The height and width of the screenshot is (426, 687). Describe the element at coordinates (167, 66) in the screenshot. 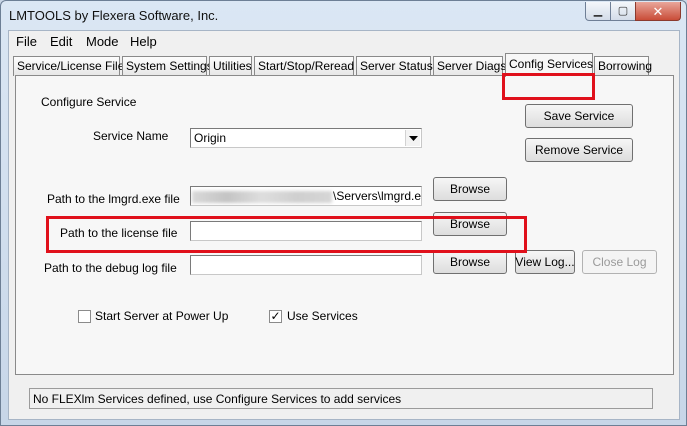

I see `tab-system-settings: System Settings` at that location.